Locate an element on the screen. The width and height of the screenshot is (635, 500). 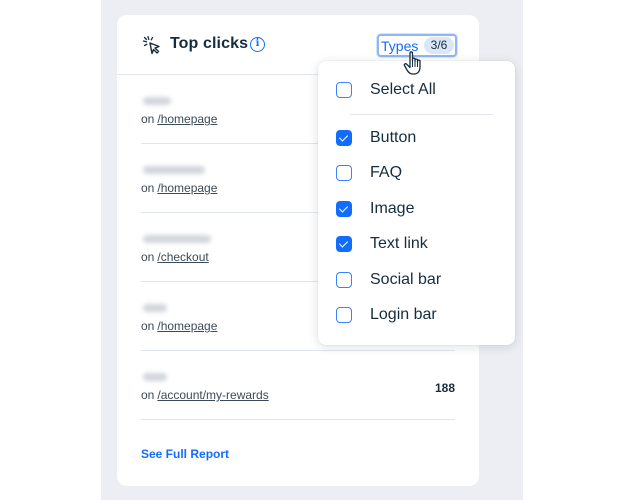
page-link: /checkout is located at coordinates (182, 257).